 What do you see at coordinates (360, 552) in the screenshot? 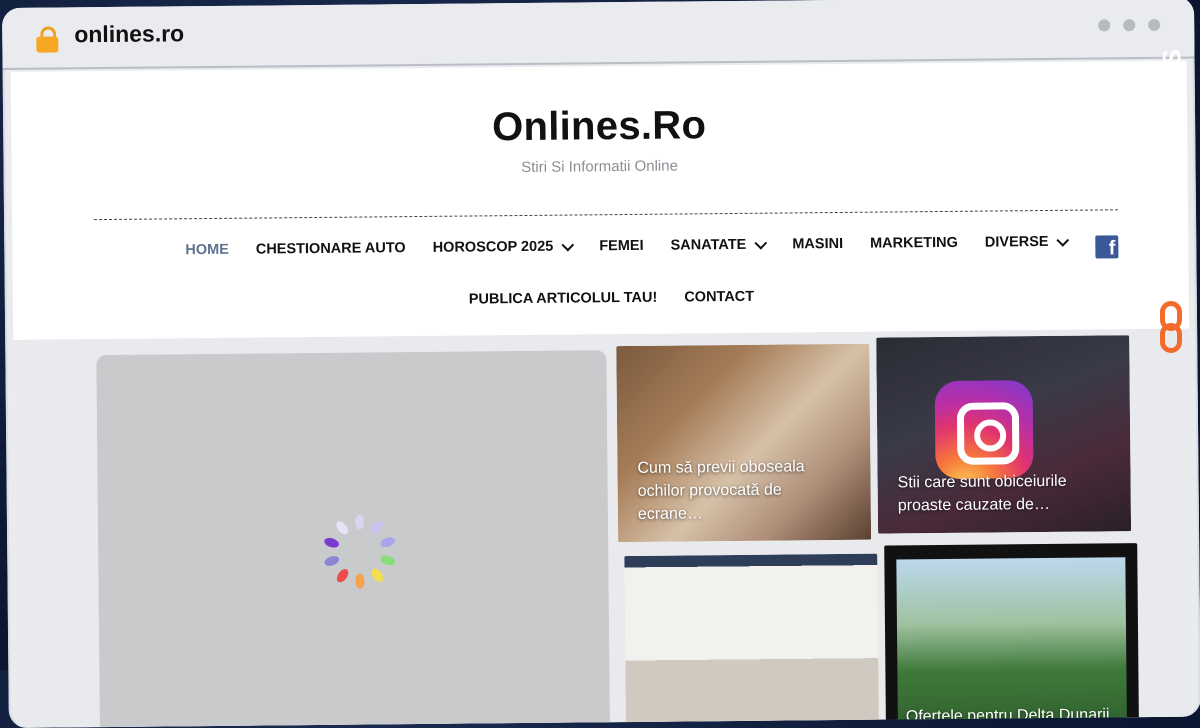
I see `loading-spinner-icon` at bounding box center [360, 552].